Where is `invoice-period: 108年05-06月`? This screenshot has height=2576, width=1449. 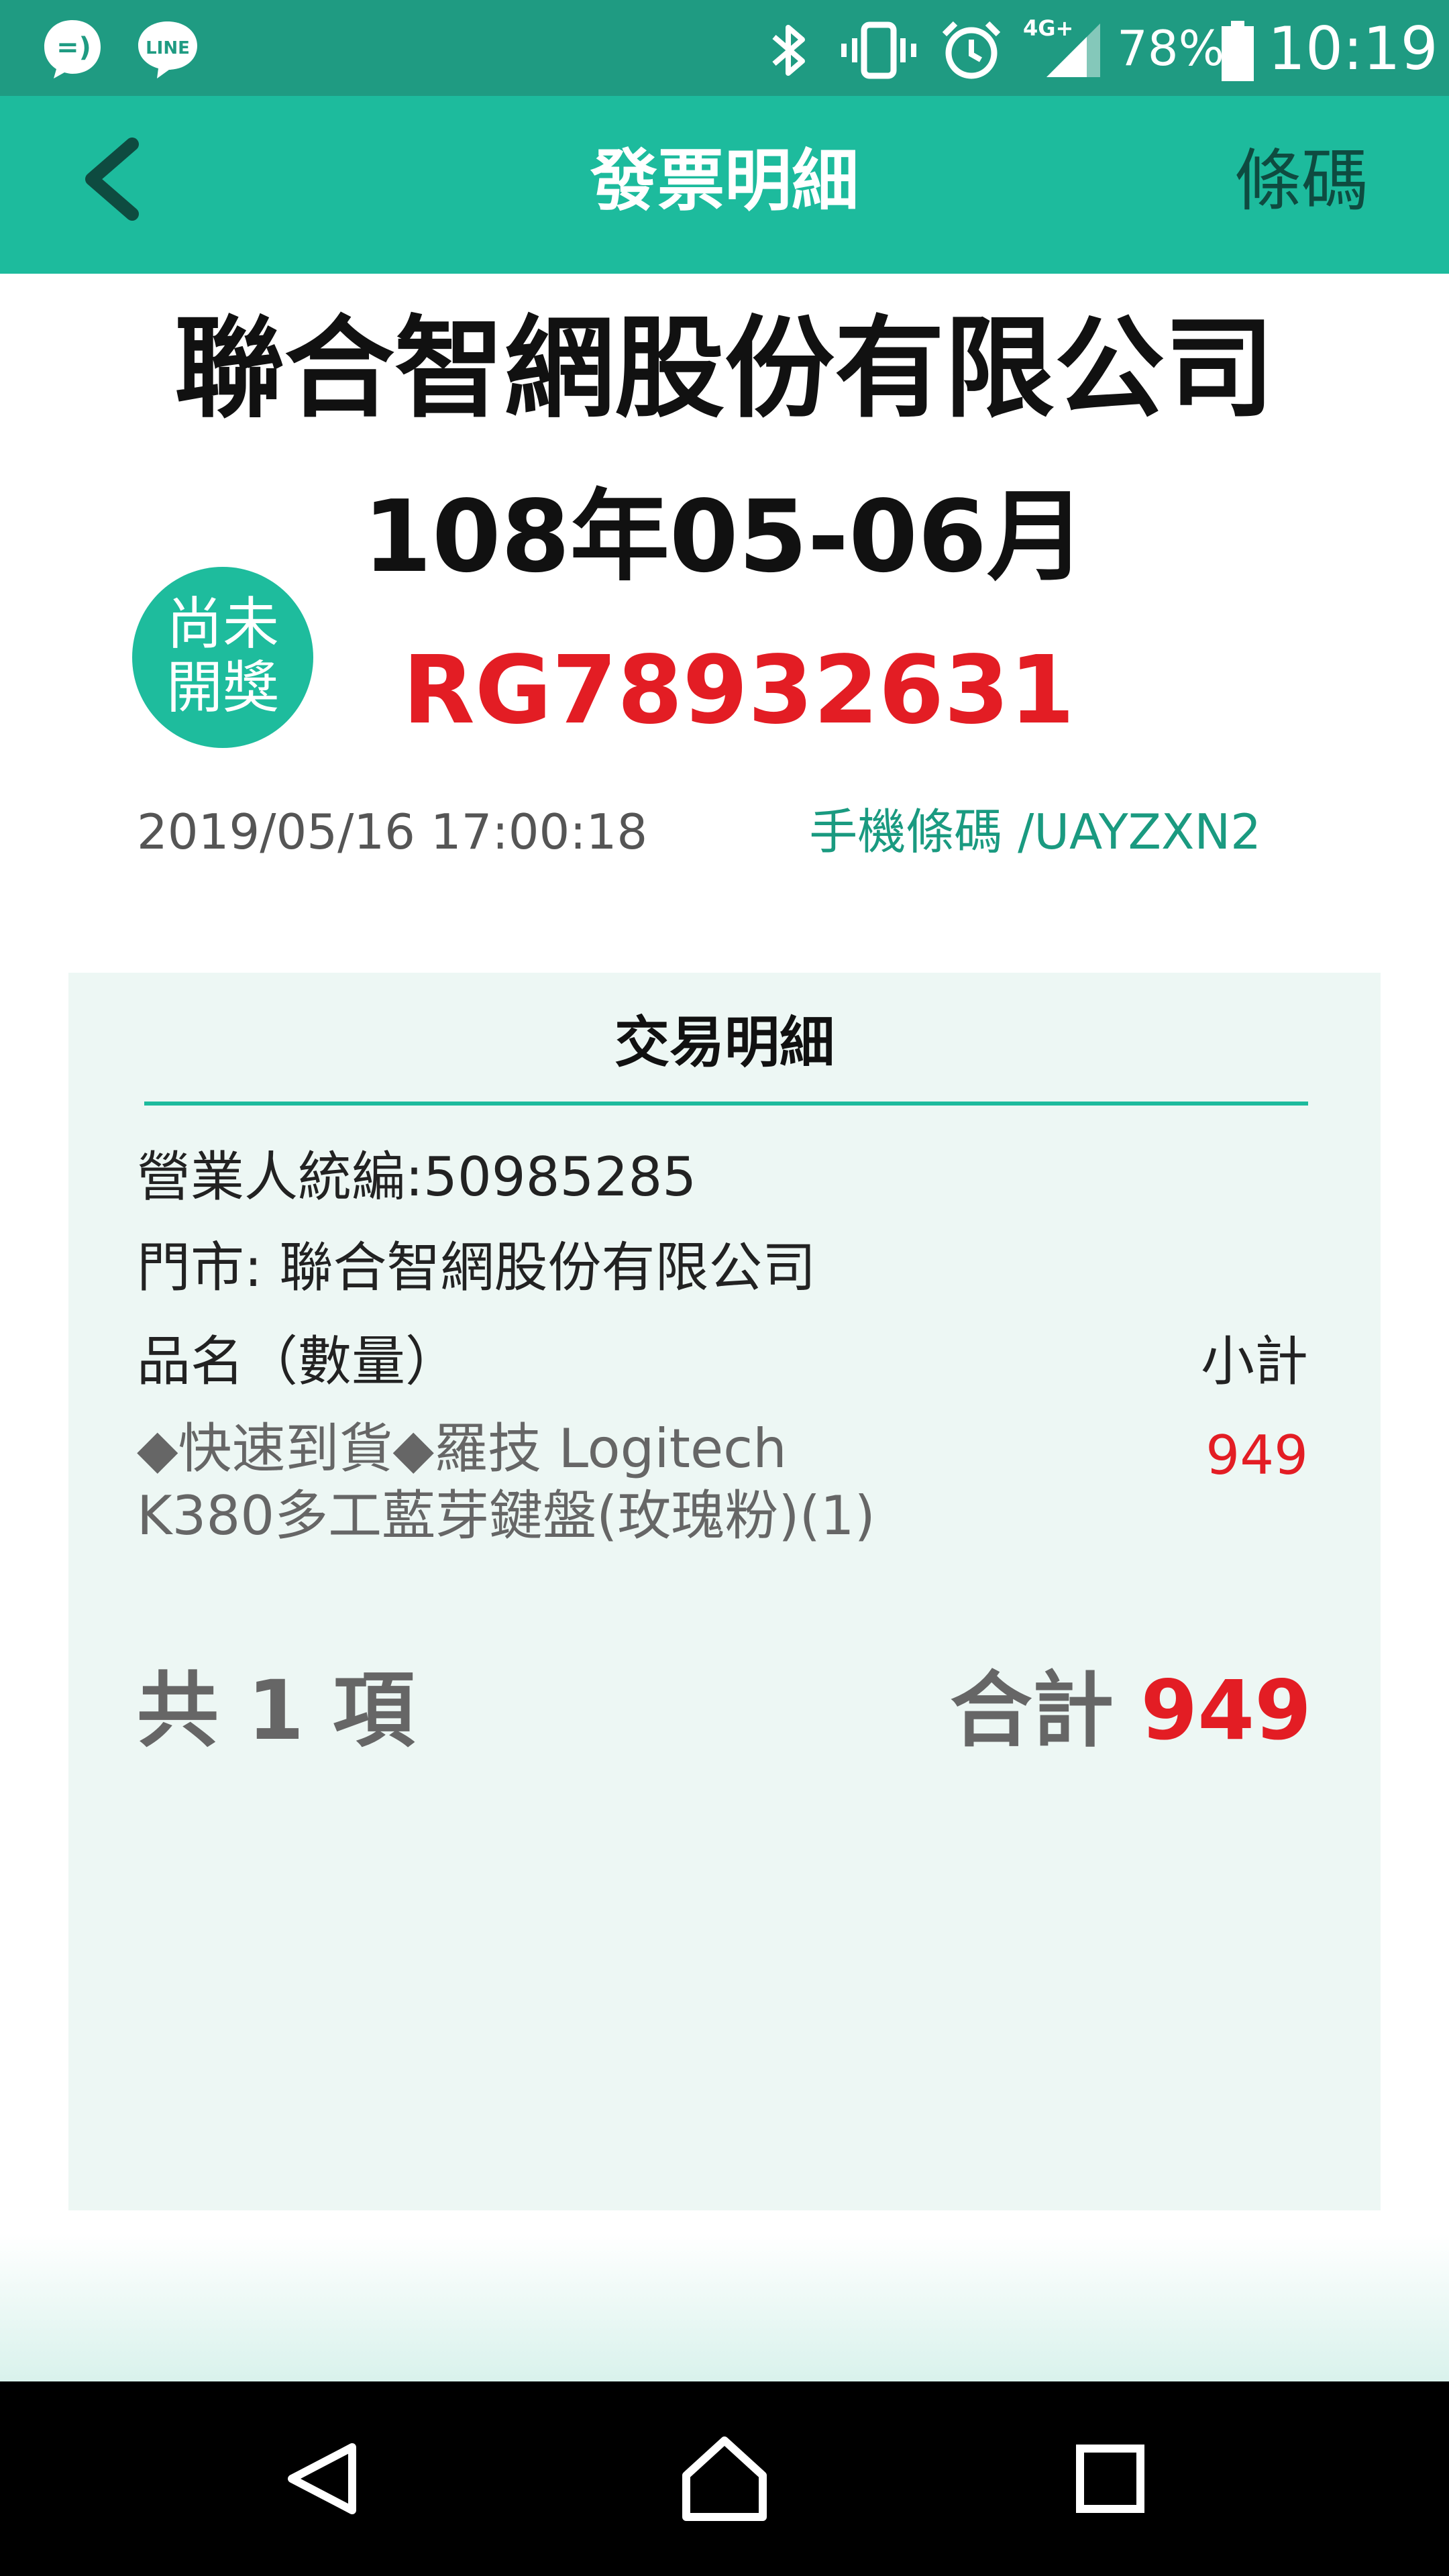 invoice-period: 108年05-06月 is located at coordinates (724, 536).